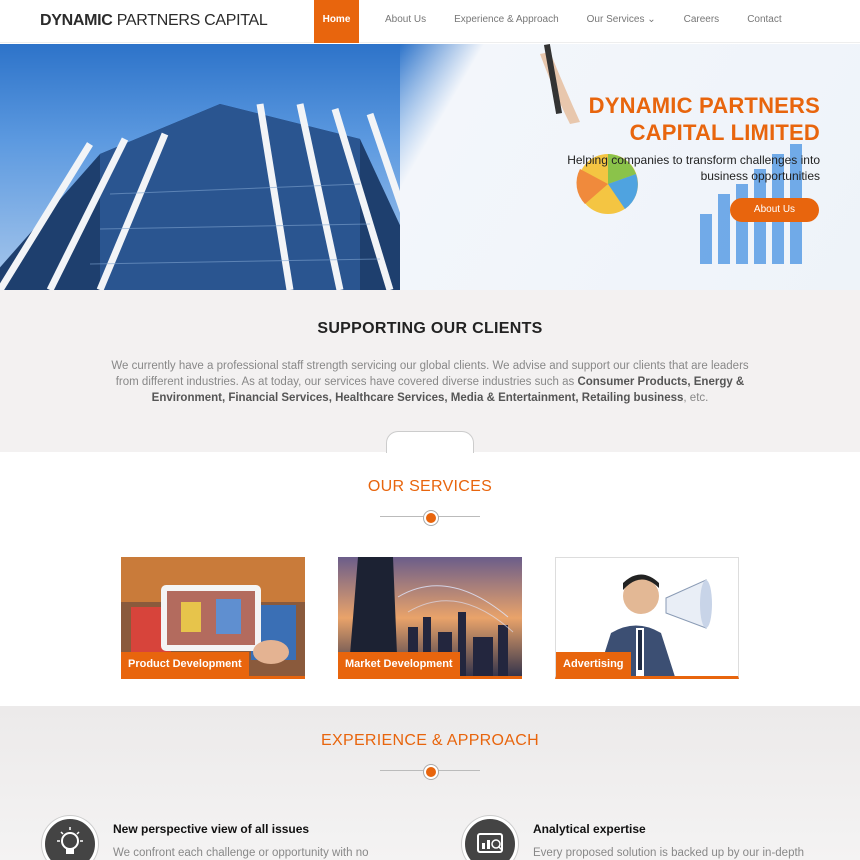 The width and height of the screenshot is (860, 860). I want to click on section-title: SUPPORTING OUR CLIENTS, so click(430, 328).